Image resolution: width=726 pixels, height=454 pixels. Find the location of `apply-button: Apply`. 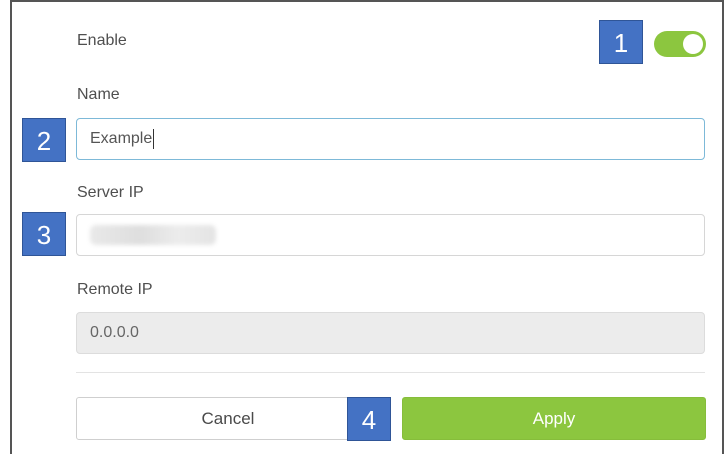

apply-button: Apply is located at coordinates (554, 418).